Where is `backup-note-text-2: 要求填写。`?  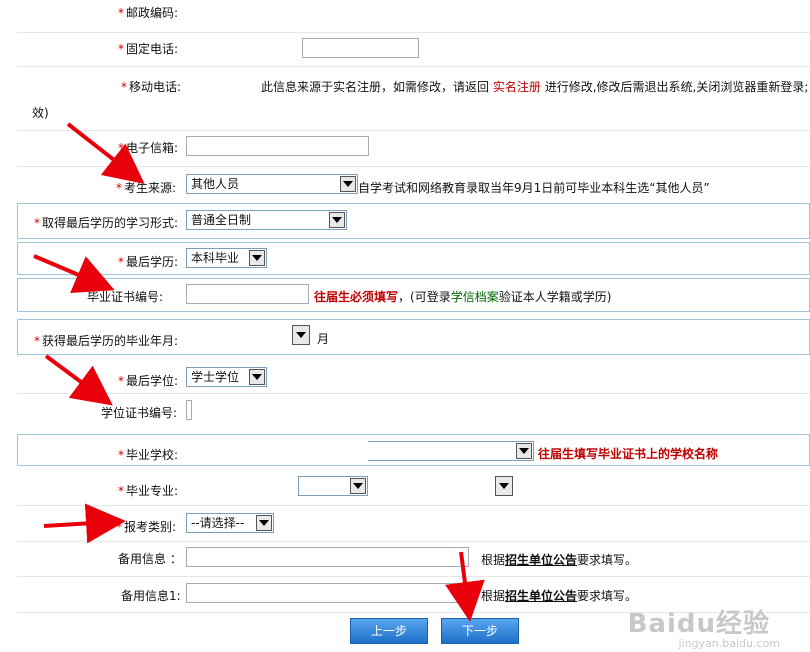
backup-note-text-2: 要求填写。 is located at coordinates (607, 560).